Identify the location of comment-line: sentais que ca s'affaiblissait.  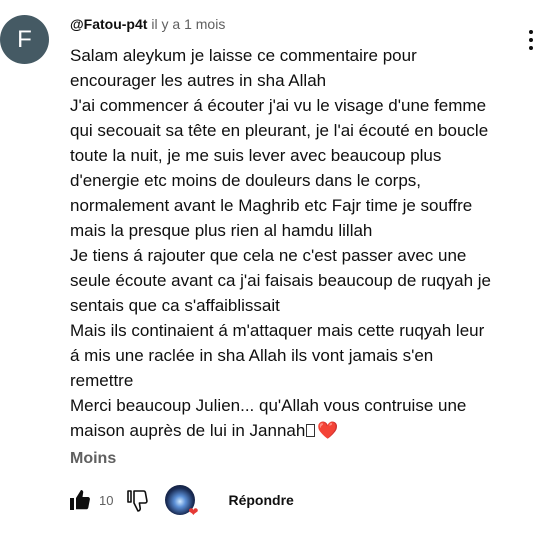
(175, 305).